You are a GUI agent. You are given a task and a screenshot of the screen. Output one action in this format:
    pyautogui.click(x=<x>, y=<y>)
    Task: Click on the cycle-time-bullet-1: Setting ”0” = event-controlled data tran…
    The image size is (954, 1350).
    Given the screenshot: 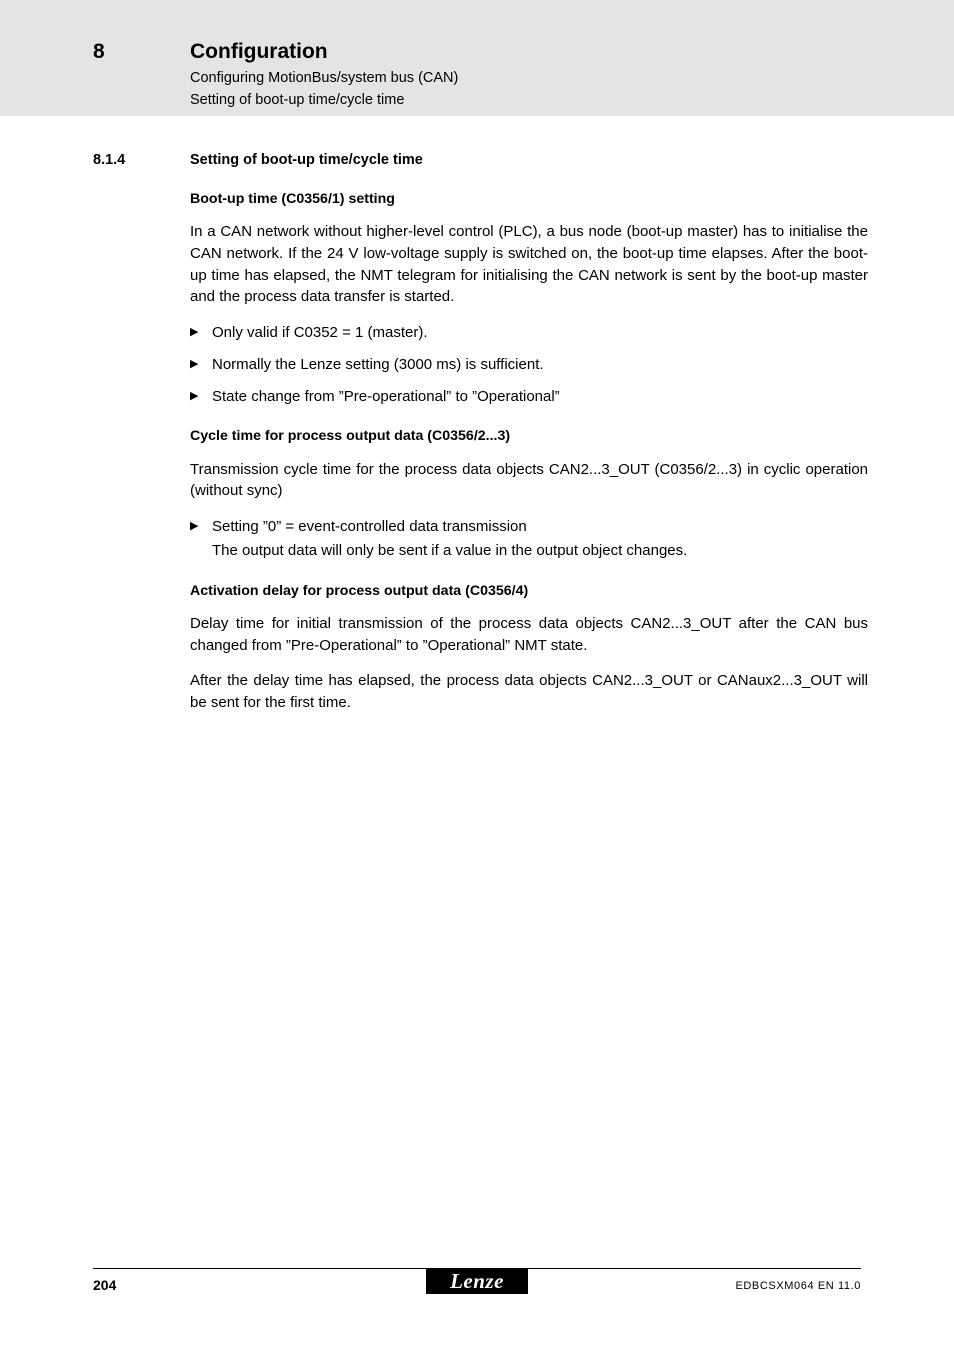 What is the action you would take?
    pyautogui.click(x=369, y=527)
    